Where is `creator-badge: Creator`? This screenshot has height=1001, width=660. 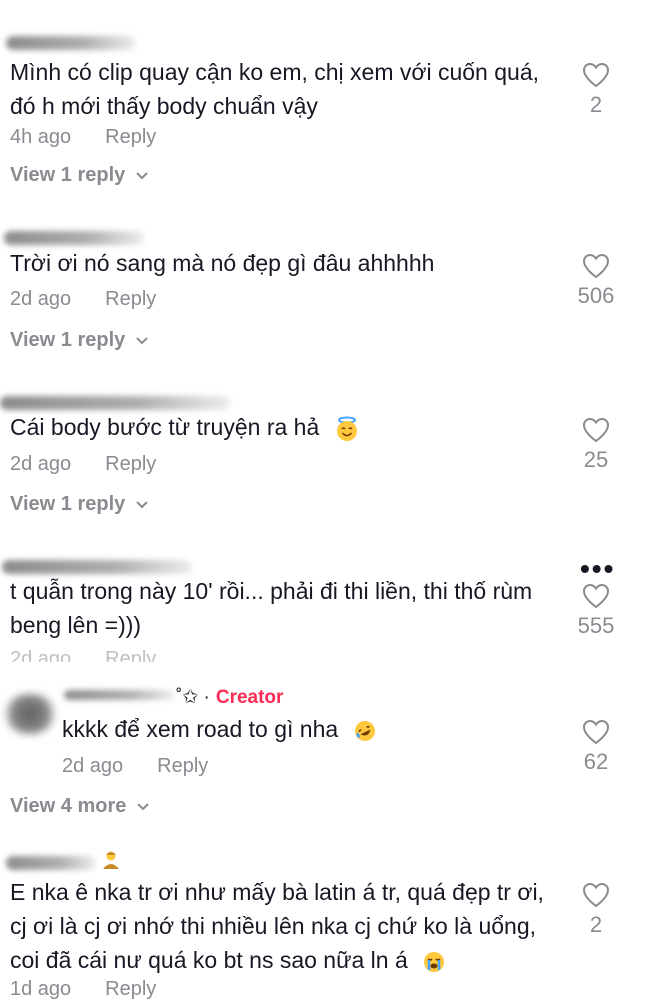 creator-badge: Creator is located at coordinates (249, 697).